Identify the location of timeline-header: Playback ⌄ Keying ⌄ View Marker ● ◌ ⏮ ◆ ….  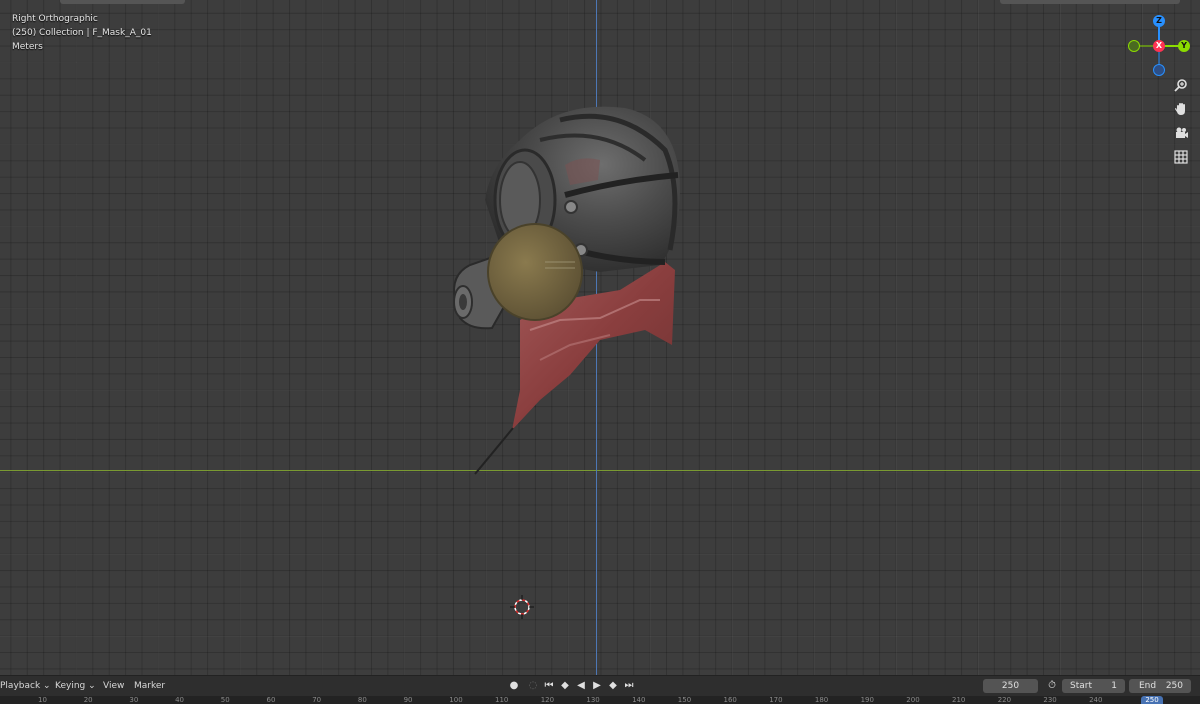
(600, 685).